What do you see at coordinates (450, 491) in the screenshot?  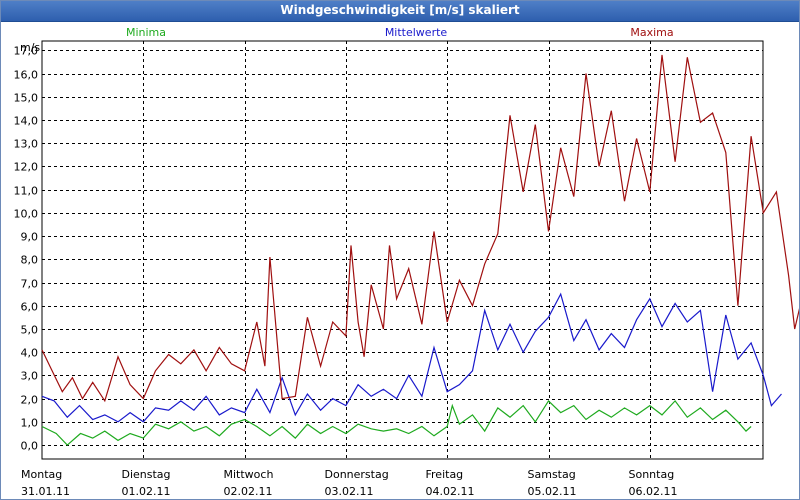 I see `x-date-label: 04.02.11` at bounding box center [450, 491].